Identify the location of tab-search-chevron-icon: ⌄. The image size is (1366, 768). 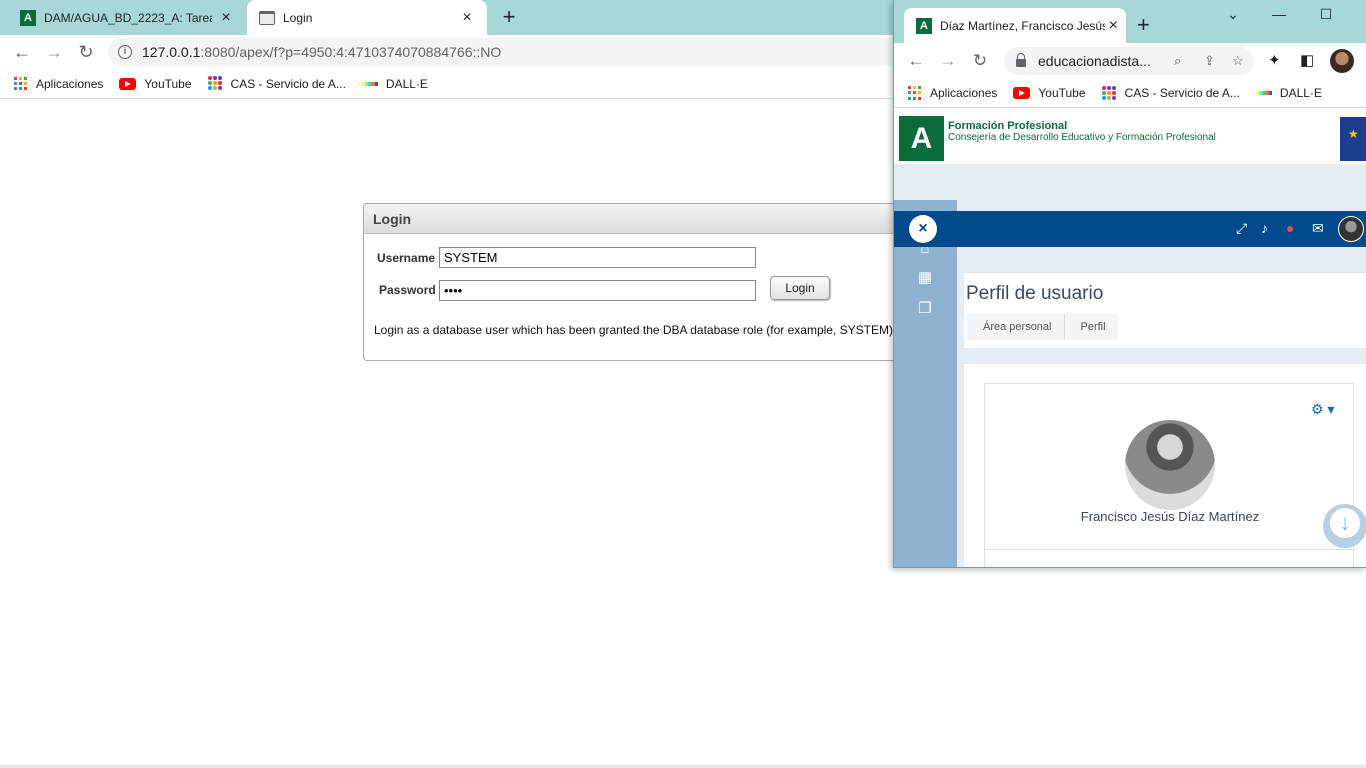
(1233, 16).